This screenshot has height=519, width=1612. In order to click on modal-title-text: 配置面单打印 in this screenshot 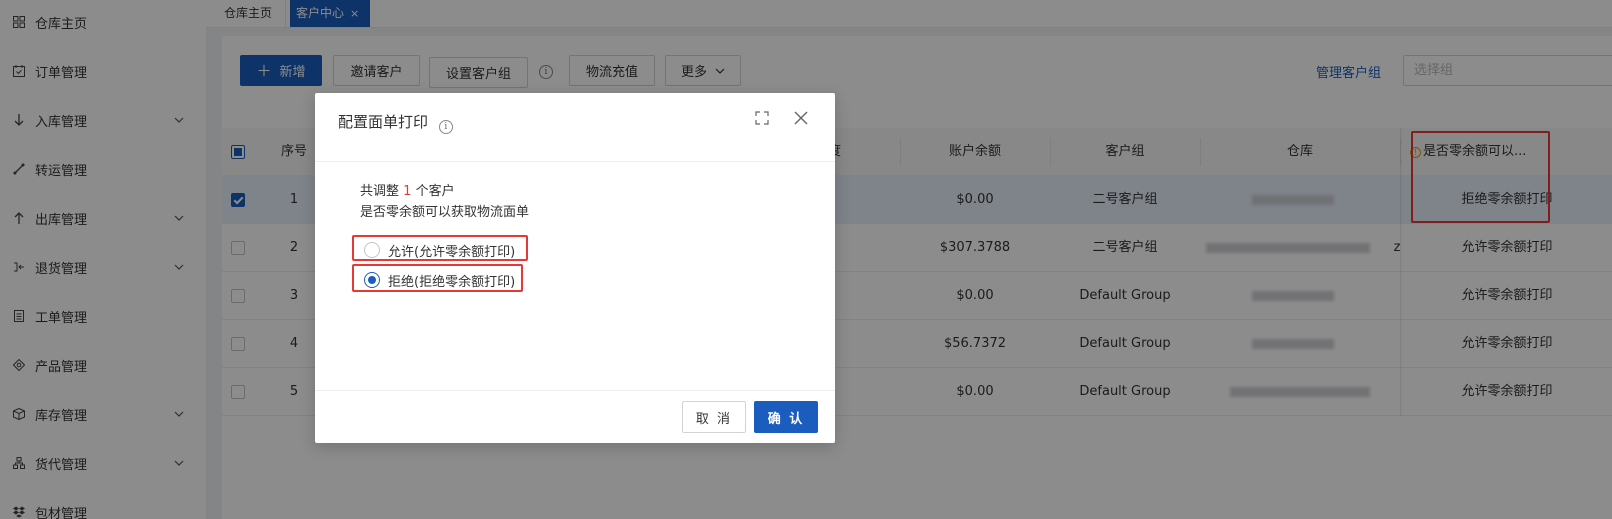, I will do `click(383, 122)`.